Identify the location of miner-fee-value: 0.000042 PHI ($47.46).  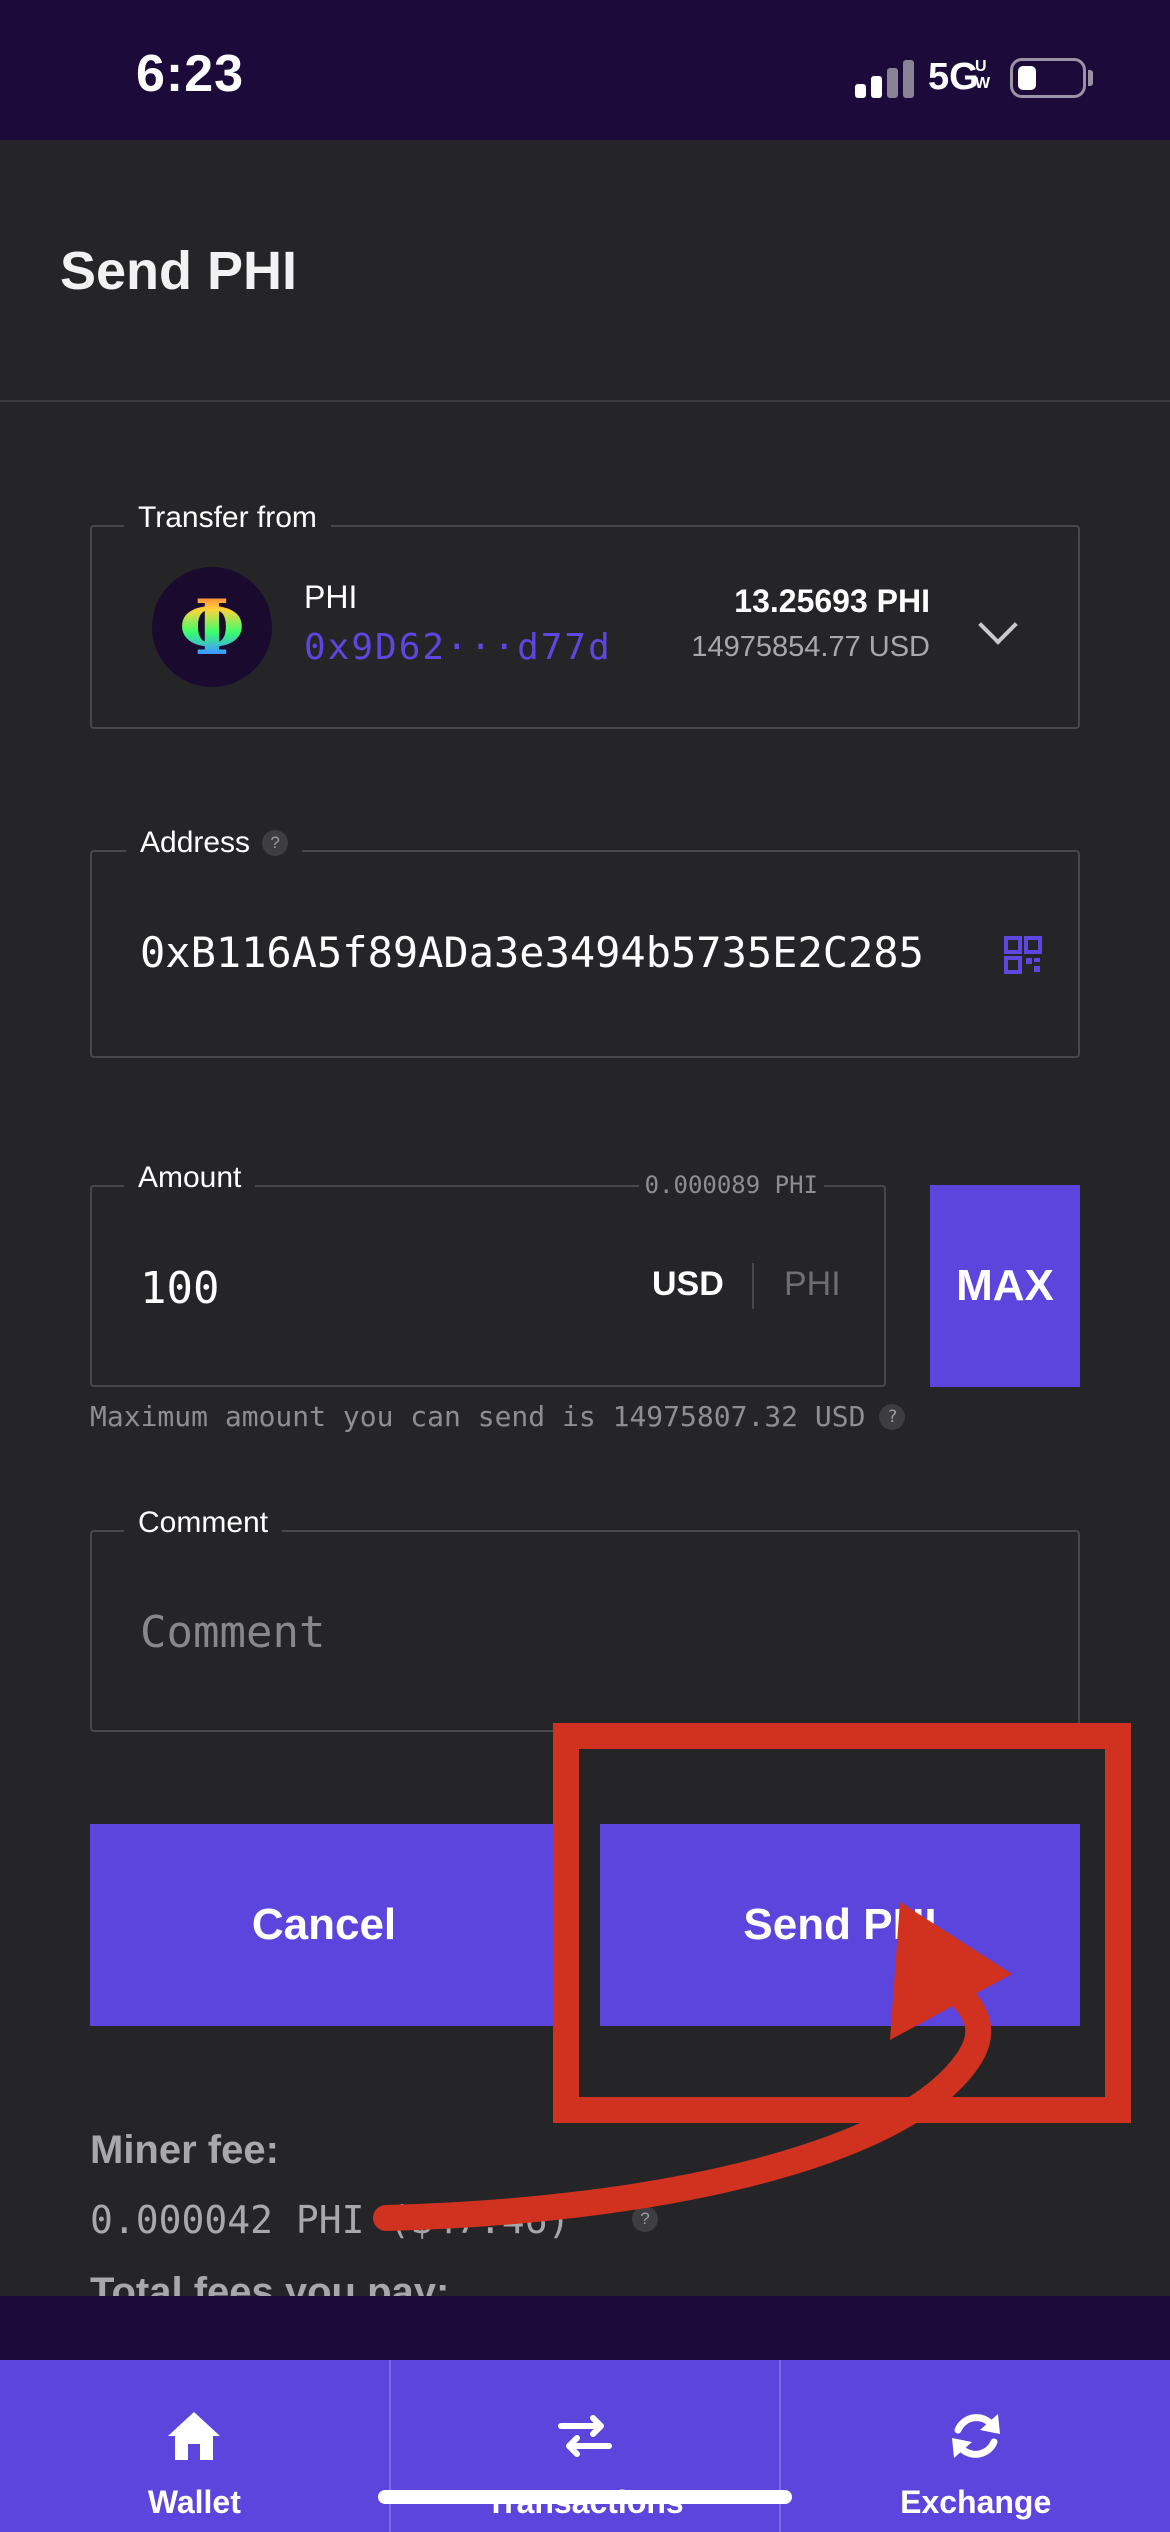
(330, 2220).